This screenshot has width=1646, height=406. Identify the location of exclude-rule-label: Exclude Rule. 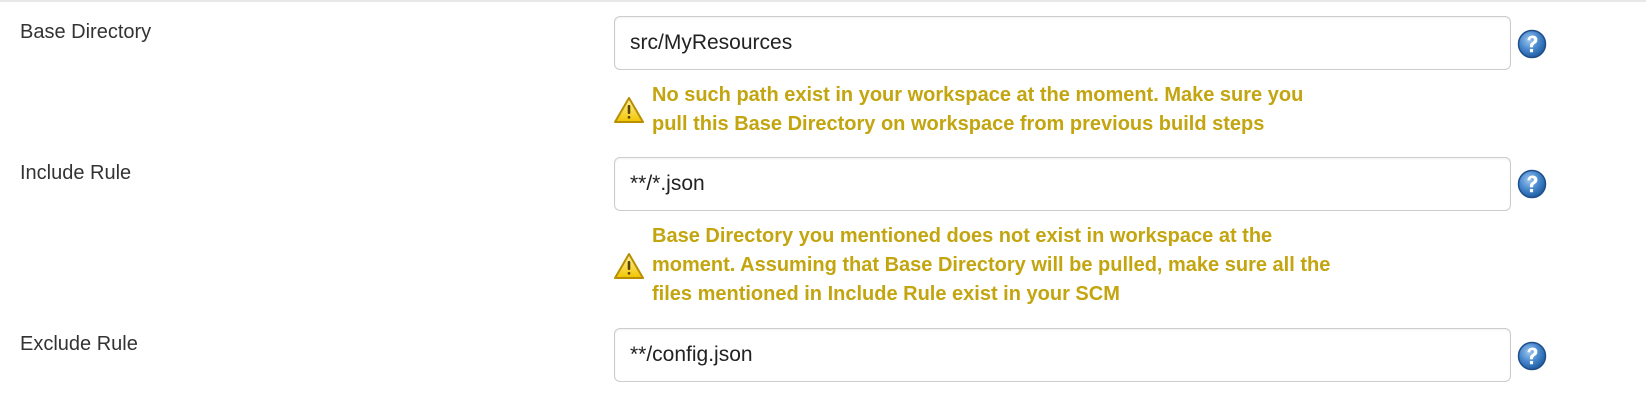
(79, 344).